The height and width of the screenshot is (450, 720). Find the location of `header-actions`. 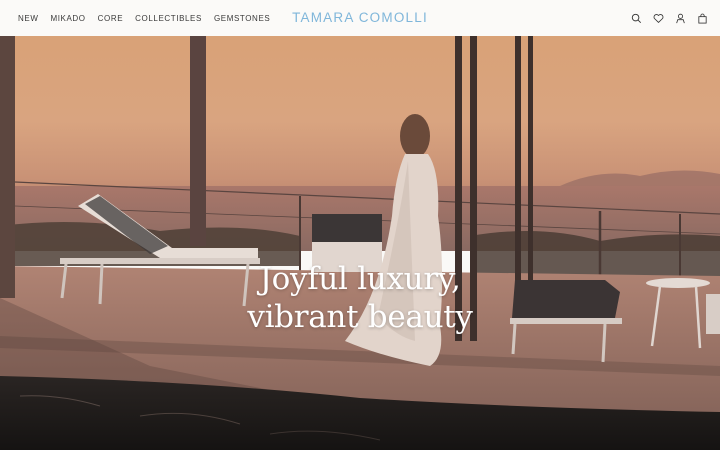

header-actions is located at coordinates (669, 18).